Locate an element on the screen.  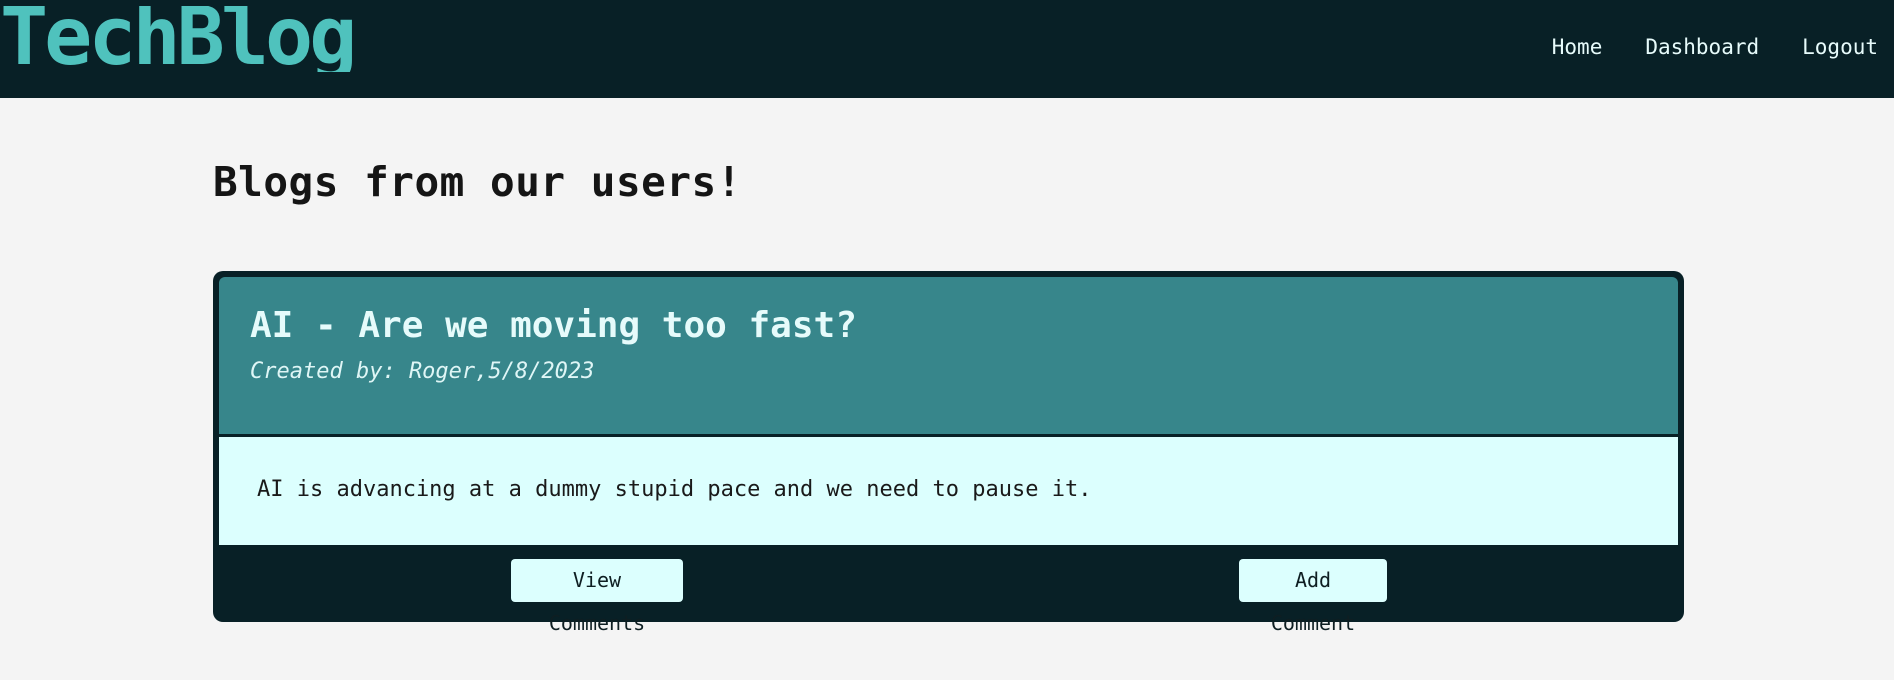
main-nav: Home Dashboard Logout is located at coordinates (1693, 47).